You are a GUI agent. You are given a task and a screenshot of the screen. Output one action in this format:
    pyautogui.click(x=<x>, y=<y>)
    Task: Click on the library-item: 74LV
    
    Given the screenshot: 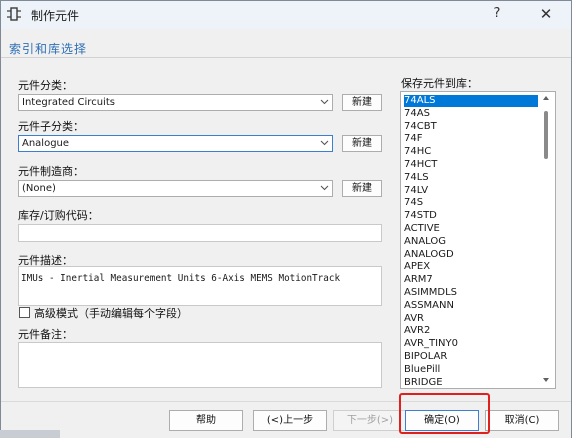 What is the action you would take?
    pyautogui.click(x=471, y=191)
    